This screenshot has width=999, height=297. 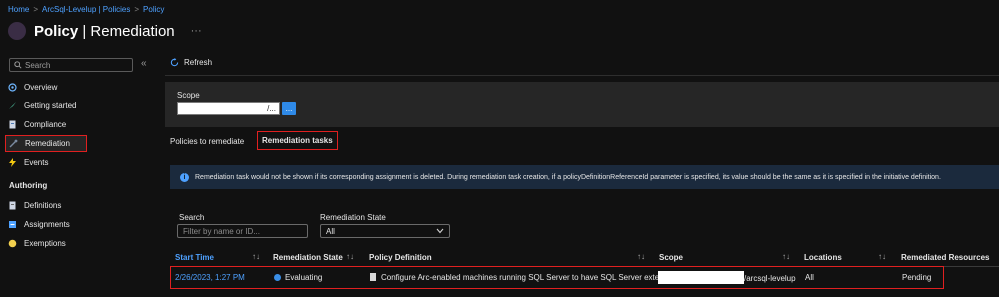 I want to click on sidebar-item-label: Definitions, so click(x=43, y=205).